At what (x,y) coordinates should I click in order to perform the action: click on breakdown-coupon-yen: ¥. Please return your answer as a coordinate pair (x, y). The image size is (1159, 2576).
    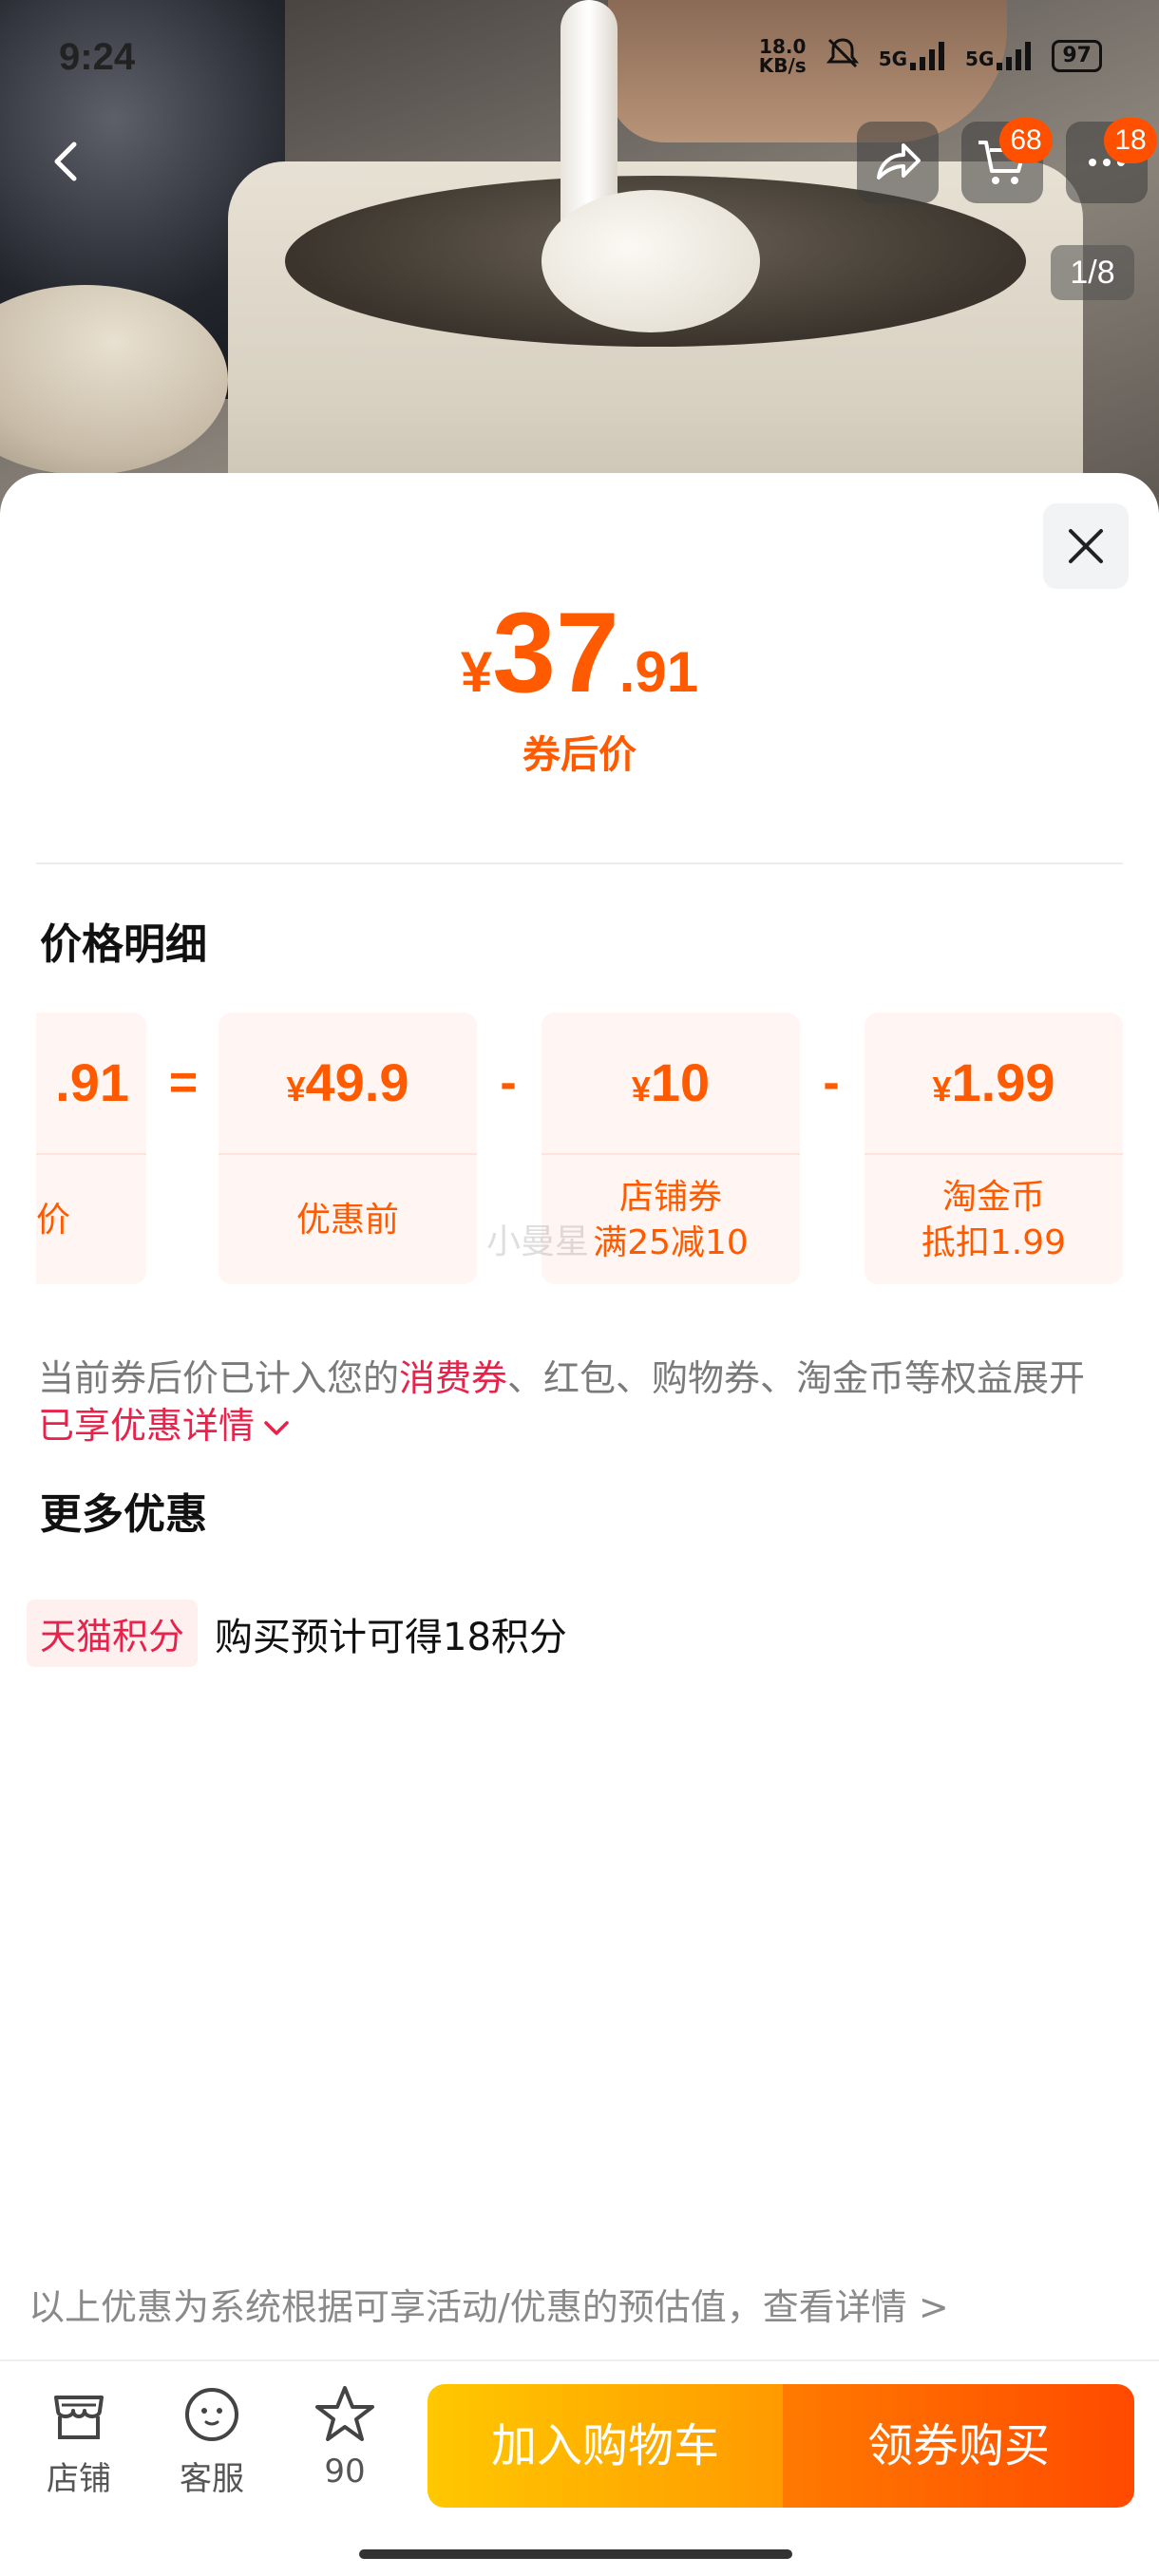
    Looking at the image, I should click on (641, 1089).